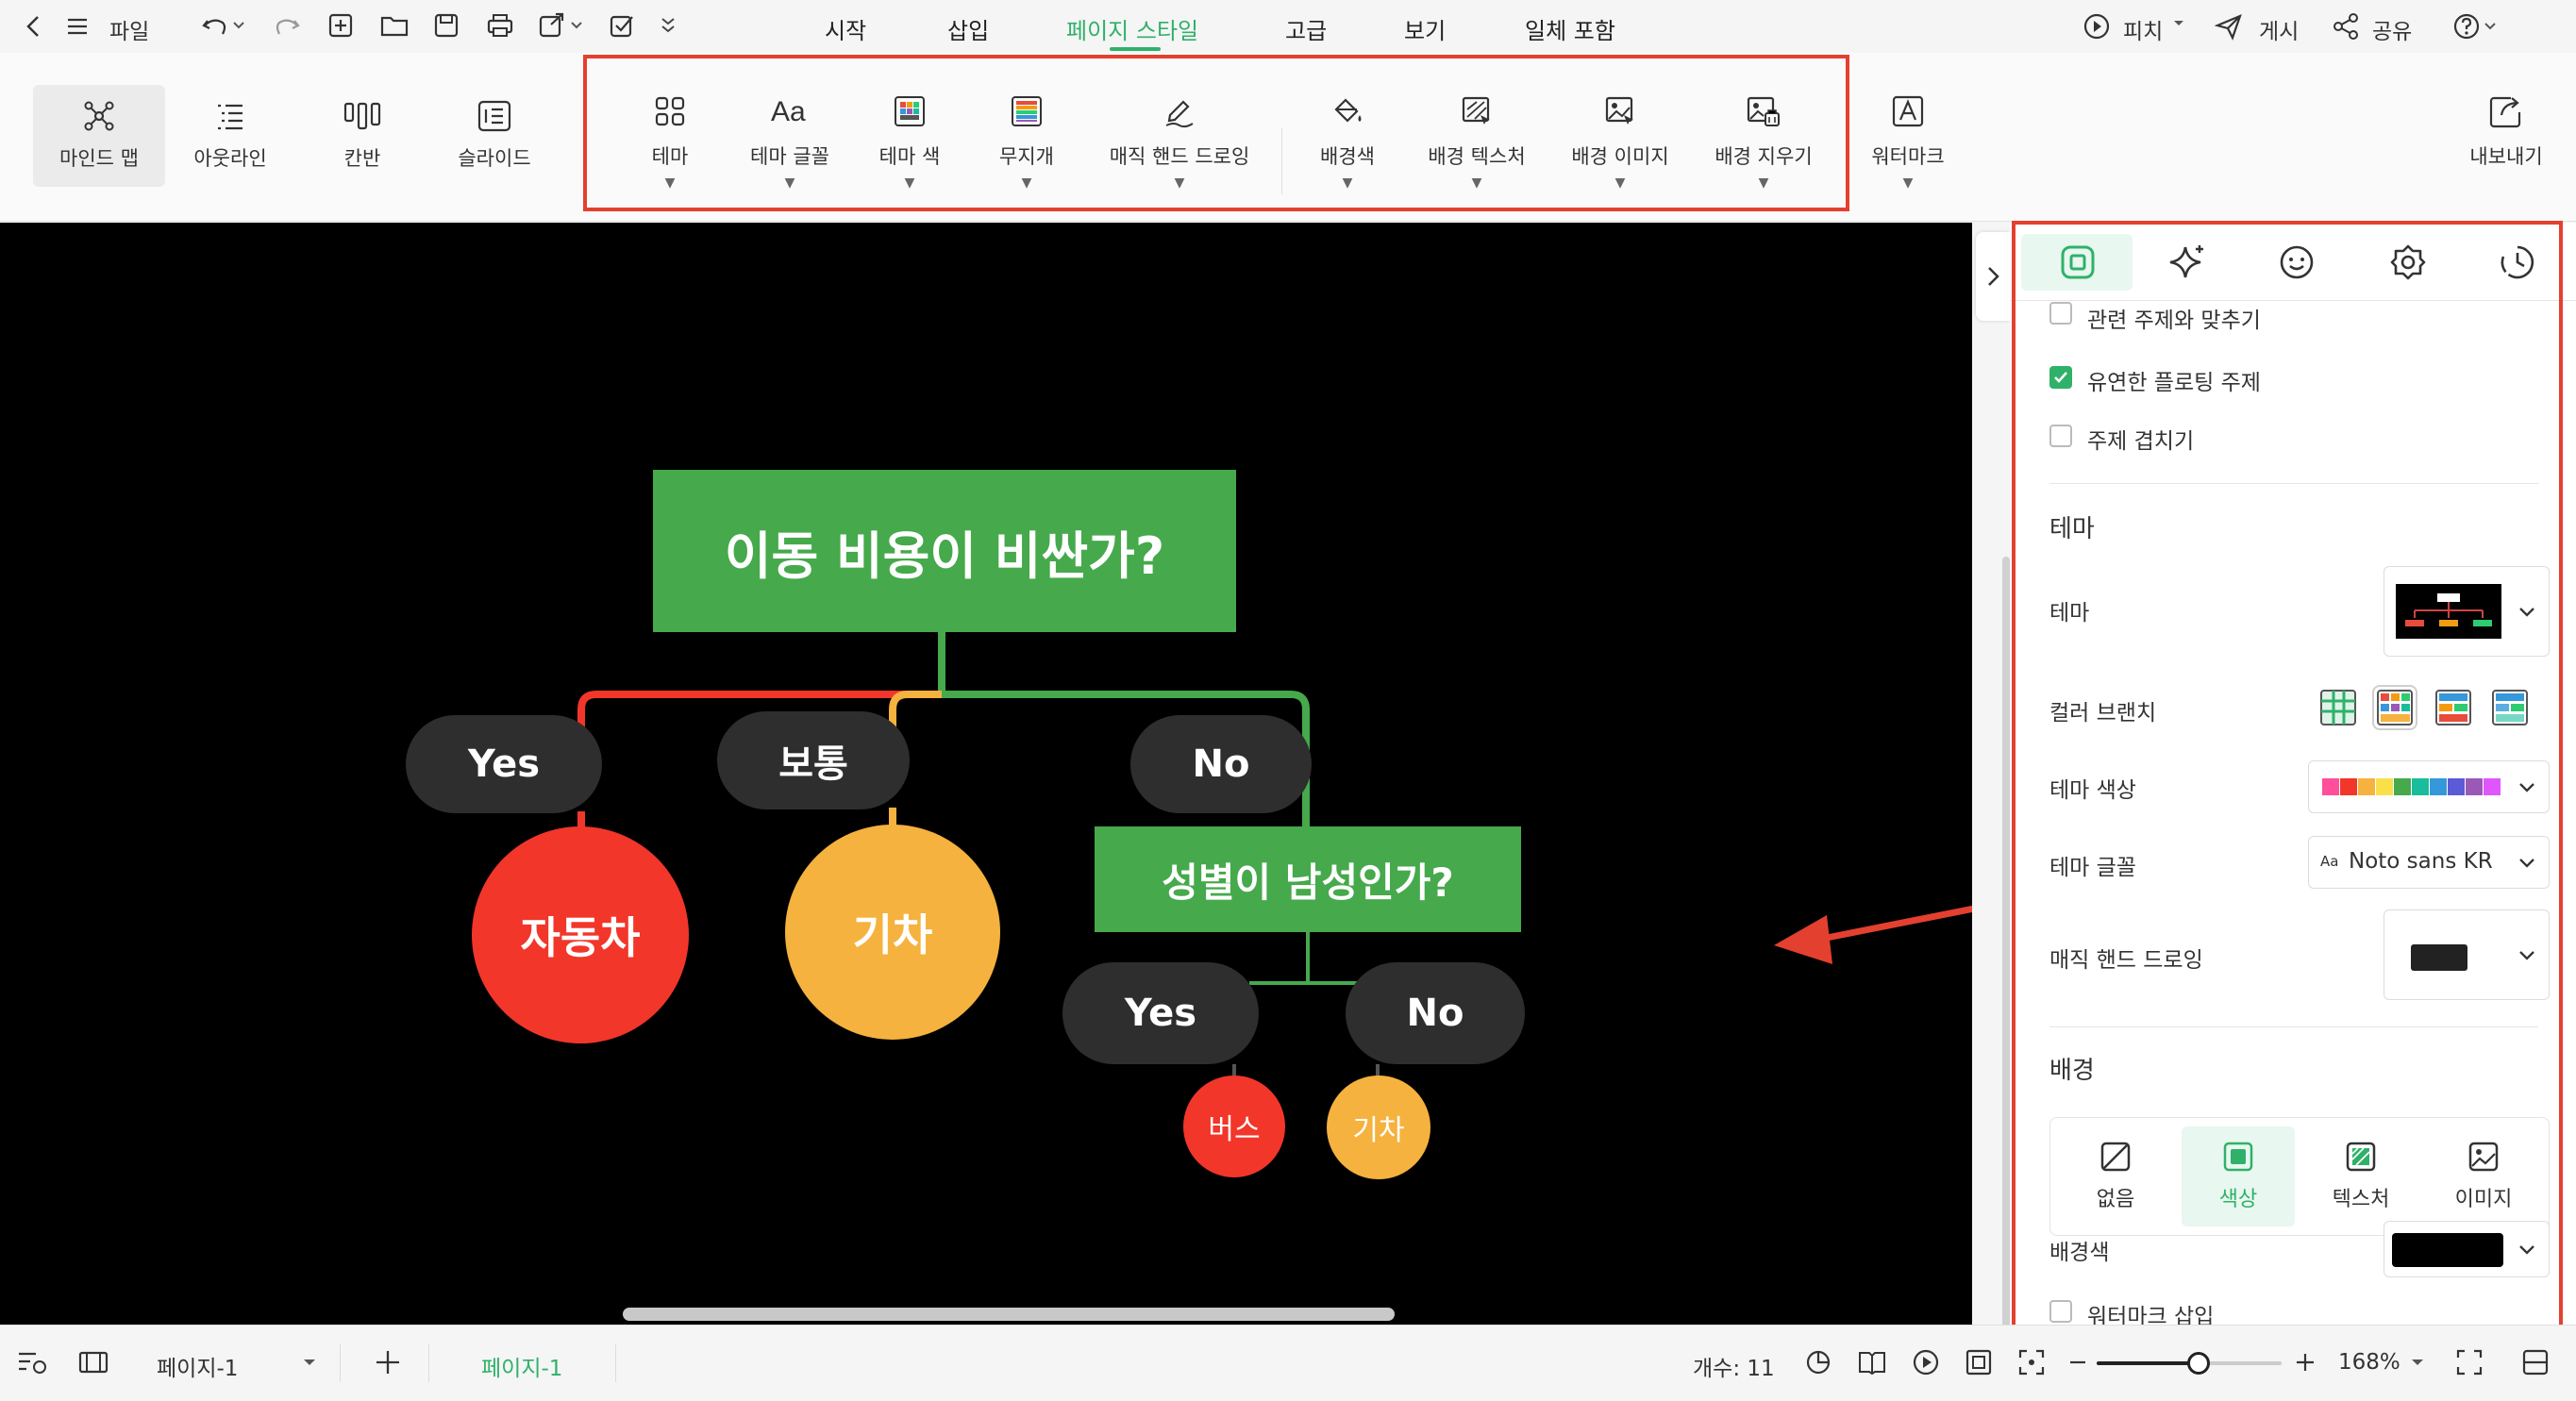 The width and height of the screenshot is (2576, 1401). I want to click on view-mindmap-button: 마인드 맵, so click(99, 136).